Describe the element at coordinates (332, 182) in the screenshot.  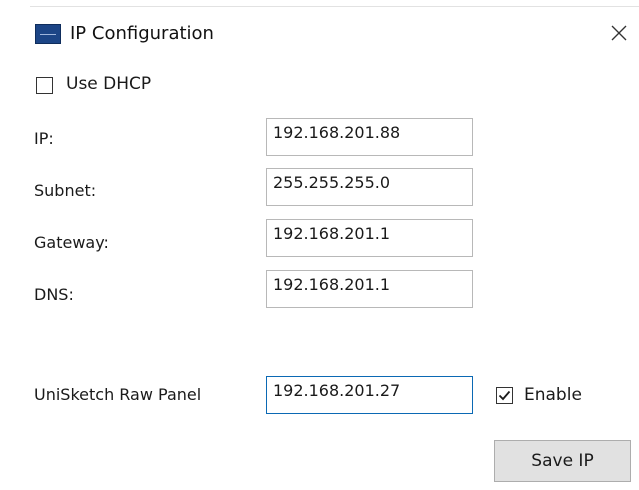
I see `subnet-value: 255.255.255.0` at that location.